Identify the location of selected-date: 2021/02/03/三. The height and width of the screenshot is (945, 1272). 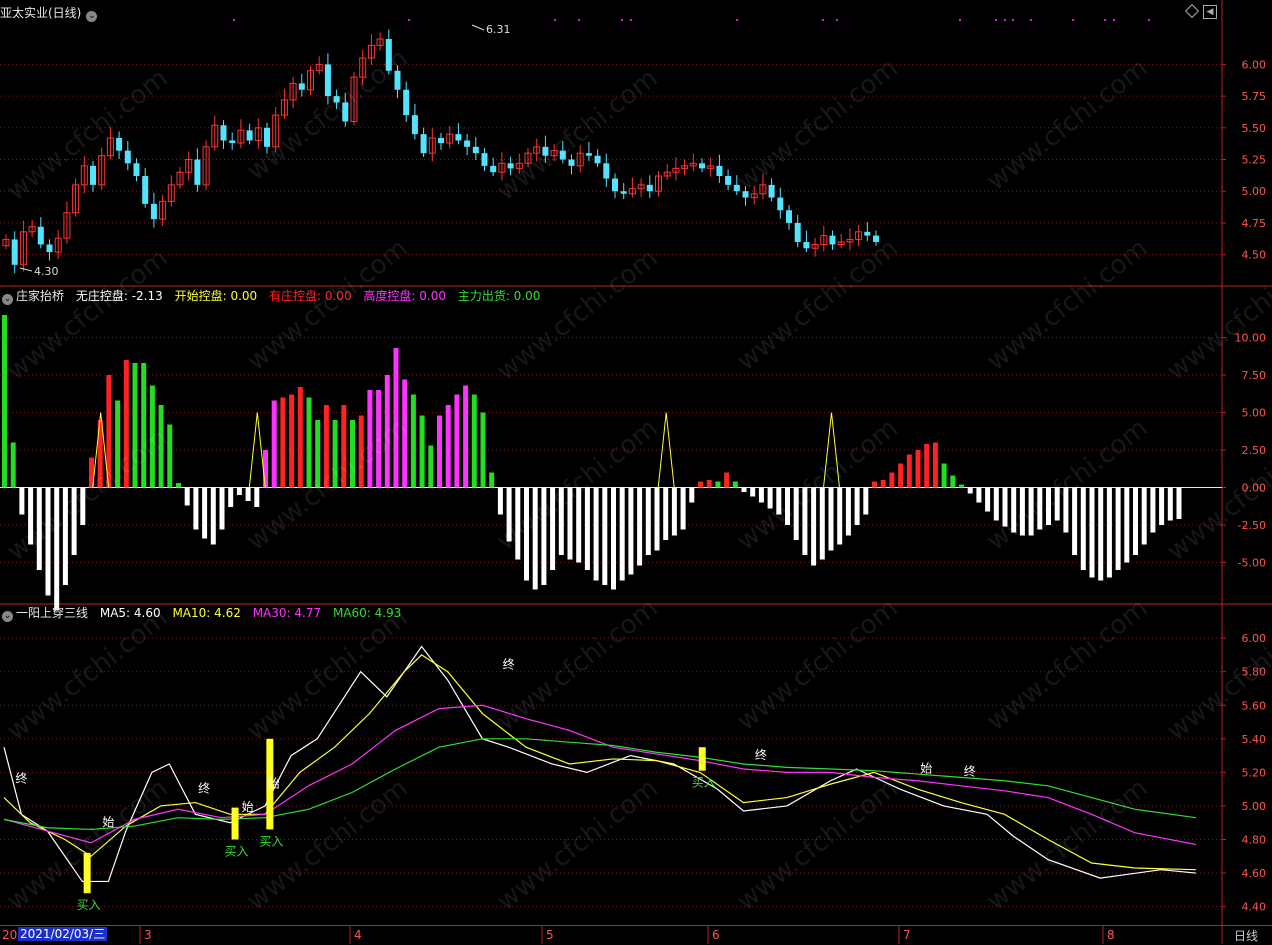
(63, 934).